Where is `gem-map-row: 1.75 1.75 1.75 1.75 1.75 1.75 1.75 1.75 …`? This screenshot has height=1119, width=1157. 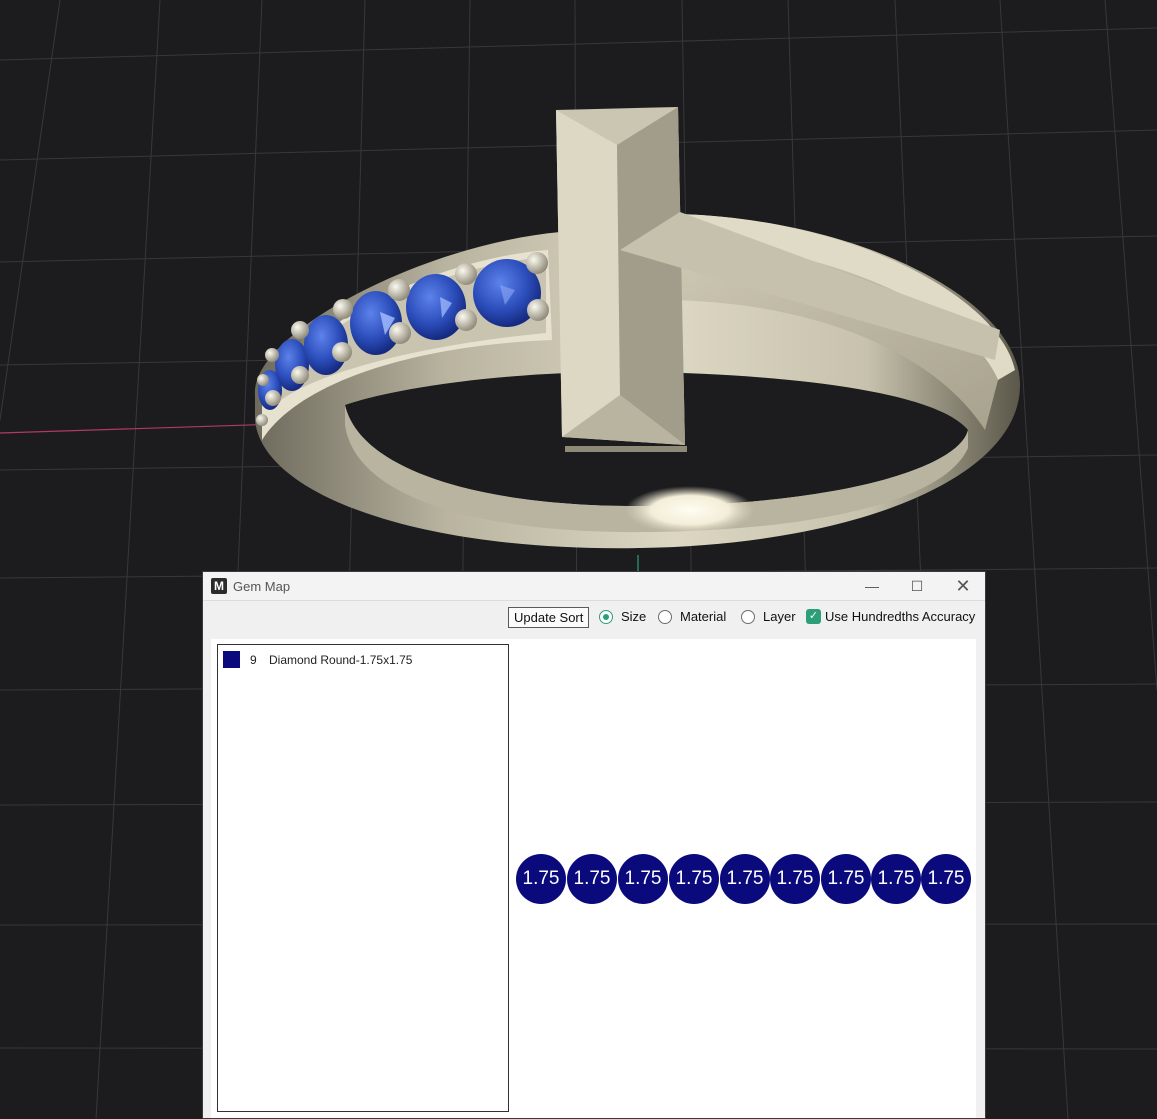
gem-map-row: 1.75 1.75 1.75 1.75 1.75 1.75 1.75 1.75 … is located at coordinates (746, 879).